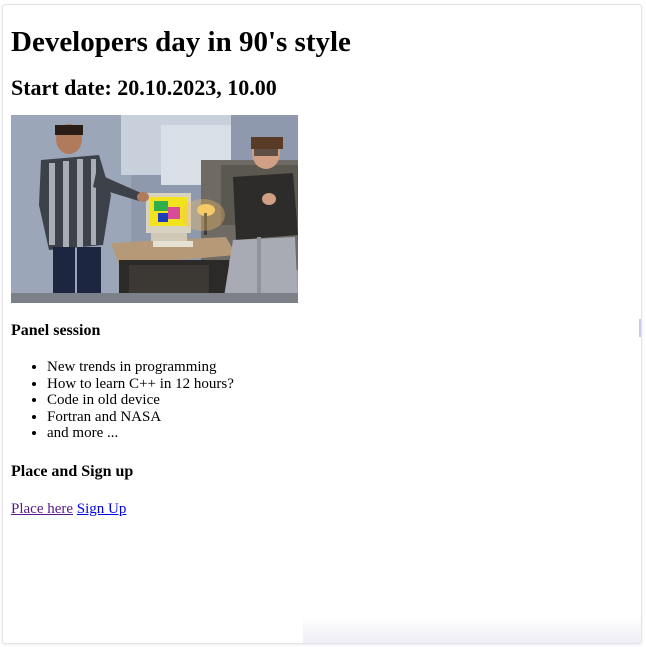  Describe the element at coordinates (154, 209) in the screenshot. I see `dancing-developers-photo` at that location.